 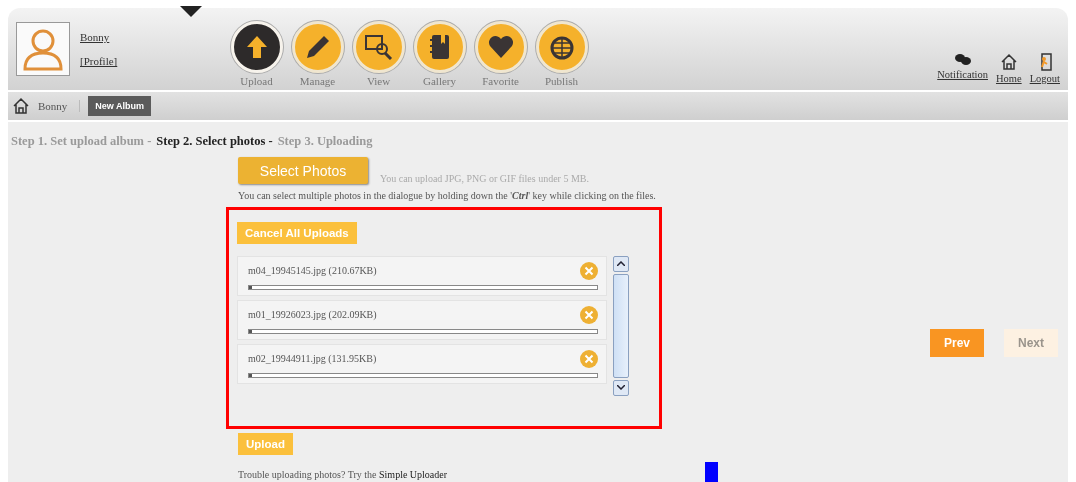 I want to click on nav-label: Manage, so click(x=317, y=81).